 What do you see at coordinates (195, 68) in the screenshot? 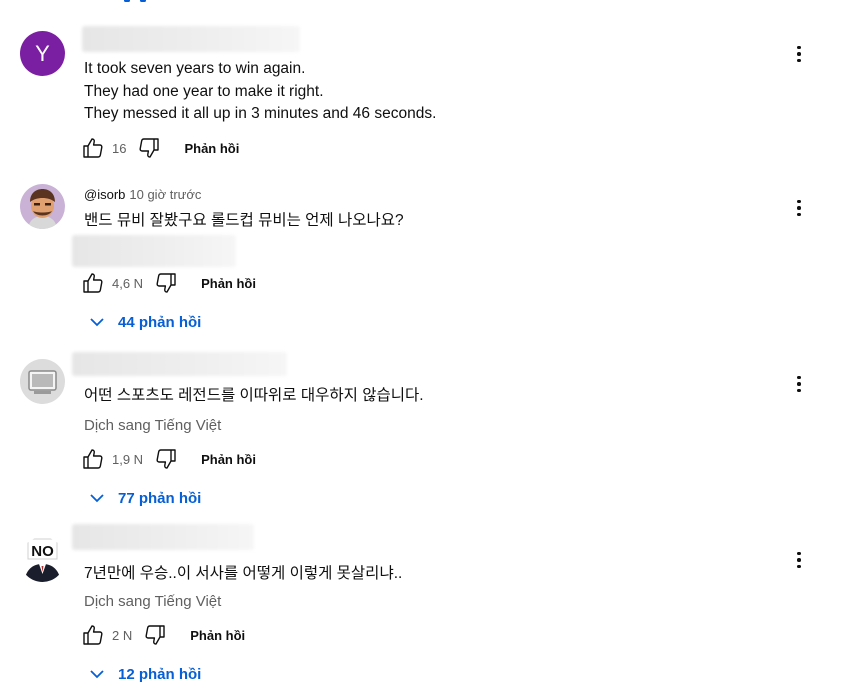
I see `comment-line: It took seven years to win again.` at bounding box center [195, 68].